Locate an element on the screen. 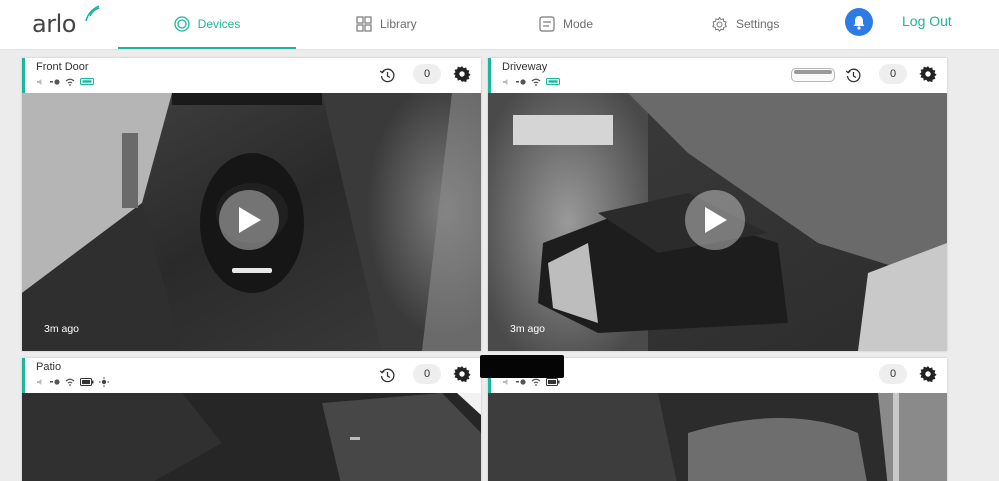 This screenshot has width=999, height=481. devices-icon is located at coordinates (182, 24).